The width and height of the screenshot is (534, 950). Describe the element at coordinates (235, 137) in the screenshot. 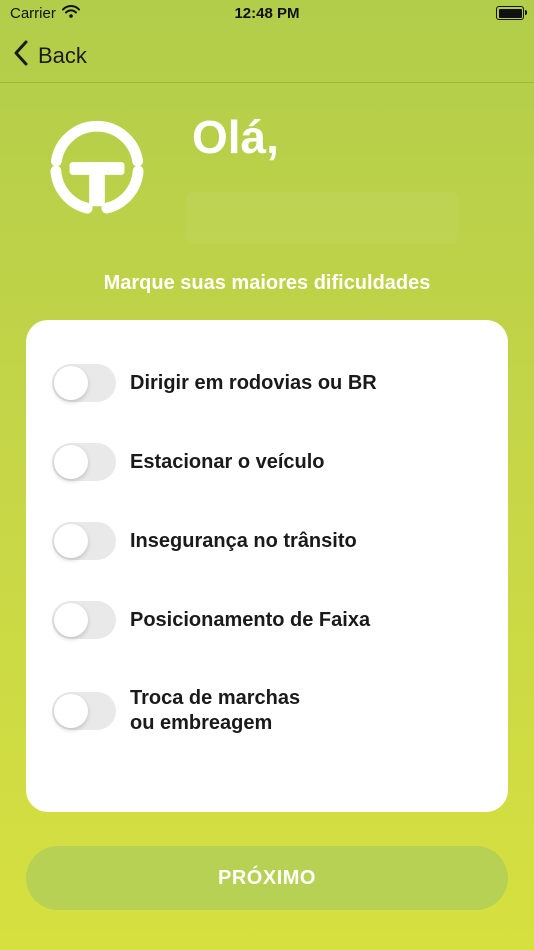

I see `greeting-title: Olá,` at that location.